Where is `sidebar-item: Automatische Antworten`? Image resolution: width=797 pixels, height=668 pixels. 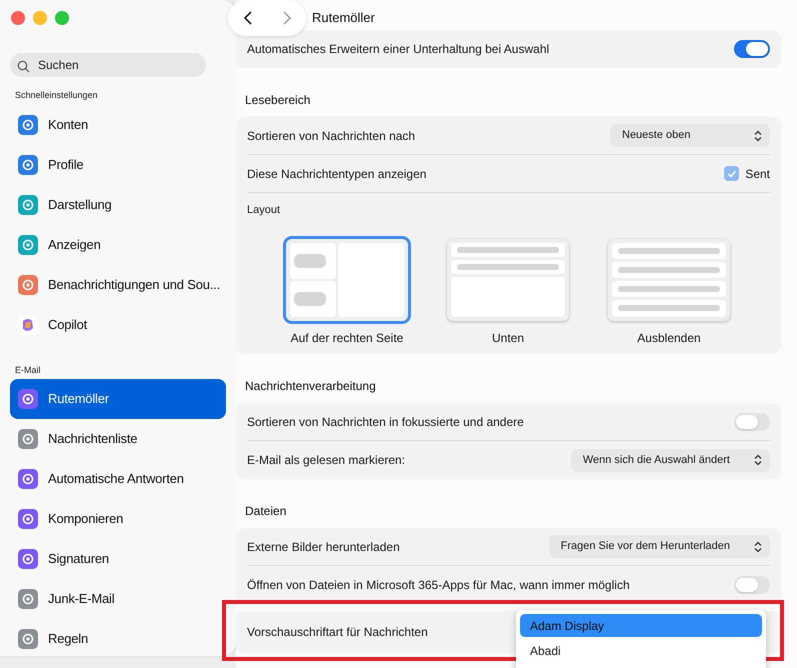
sidebar-item: Automatische Antworten is located at coordinates (118, 479).